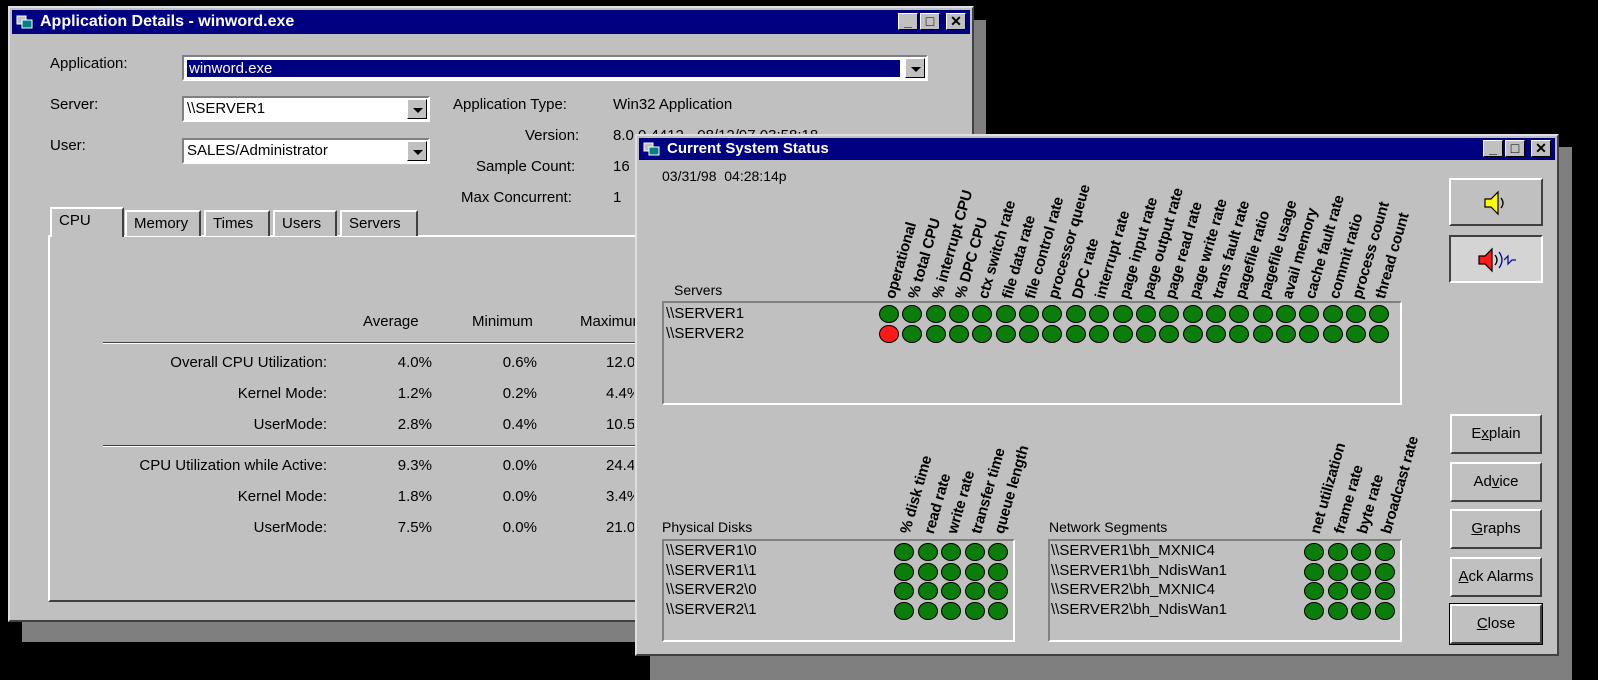 The image size is (1598, 680). Describe the element at coordinates (1496, 577) in the screenshot. I see `ack-alarms-button: Ack Alarms` at that location.